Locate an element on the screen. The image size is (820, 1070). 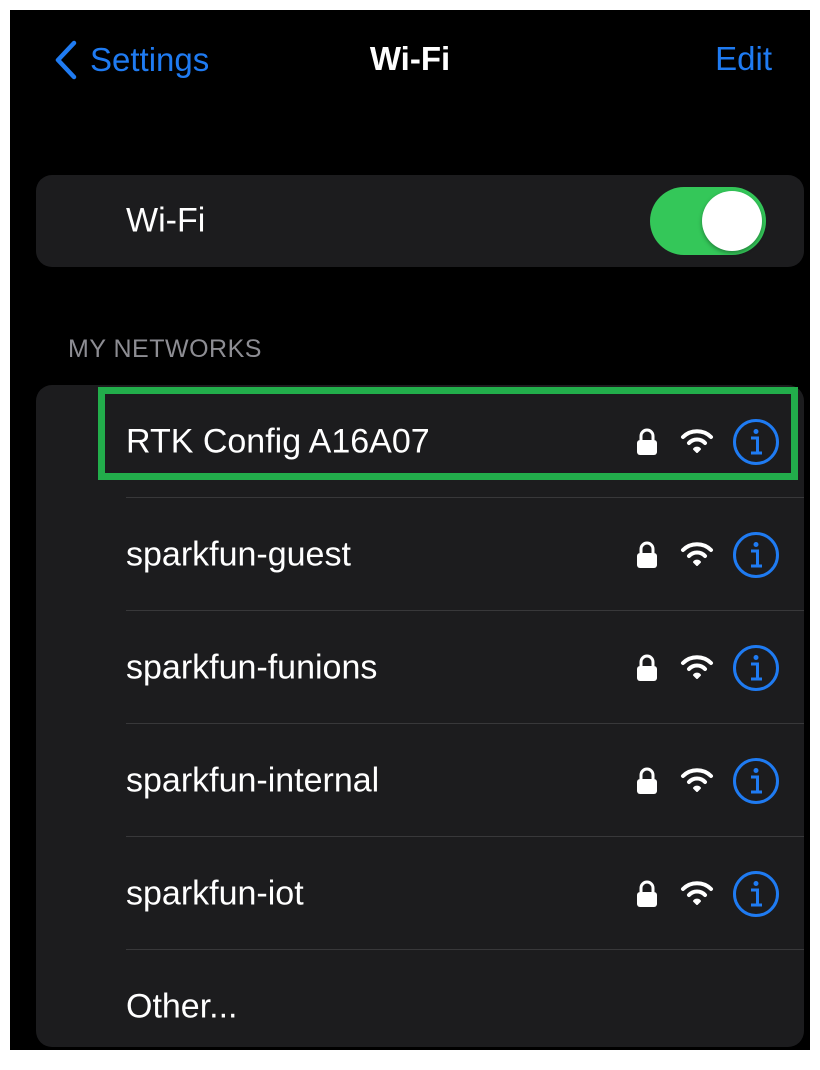
network-name: sparkfun-guest is located at coordinates (238, 554).